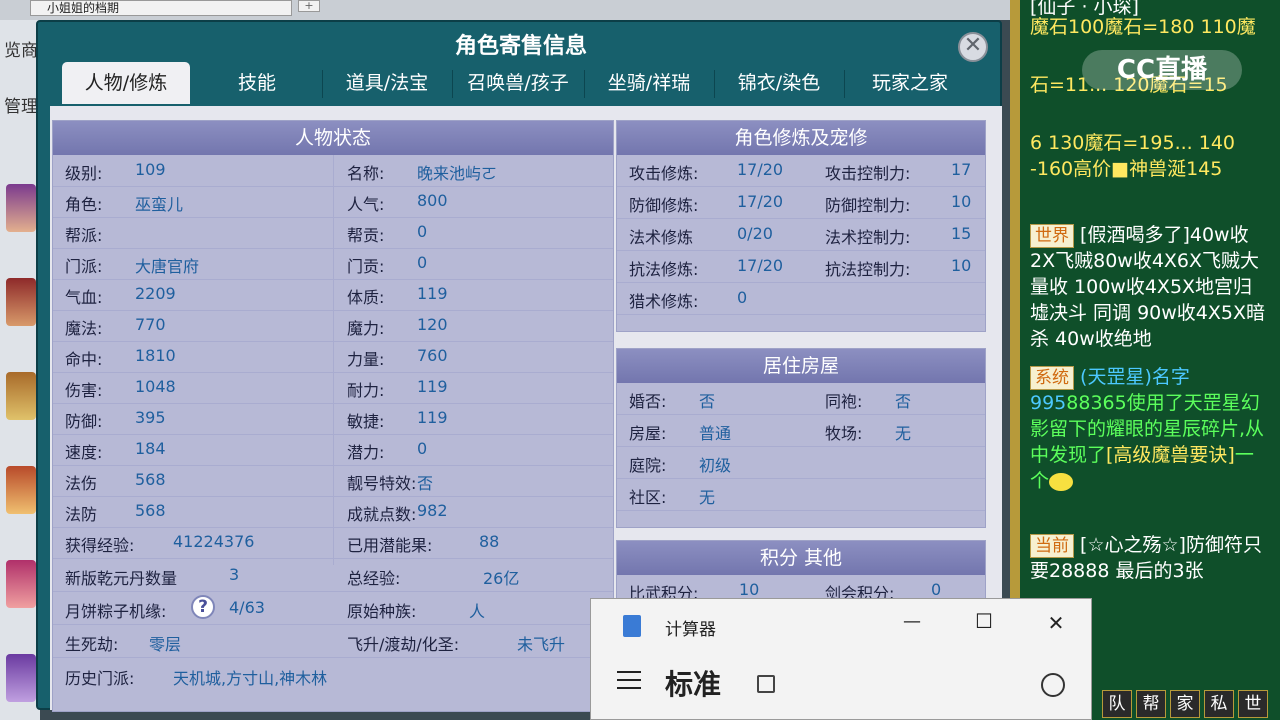 Image resolution: width=1280 pixels, height=720 pixels. Describe the element at coordinates (257, 83) in the screenshot. I see `tab-skills: 技能` at that location.